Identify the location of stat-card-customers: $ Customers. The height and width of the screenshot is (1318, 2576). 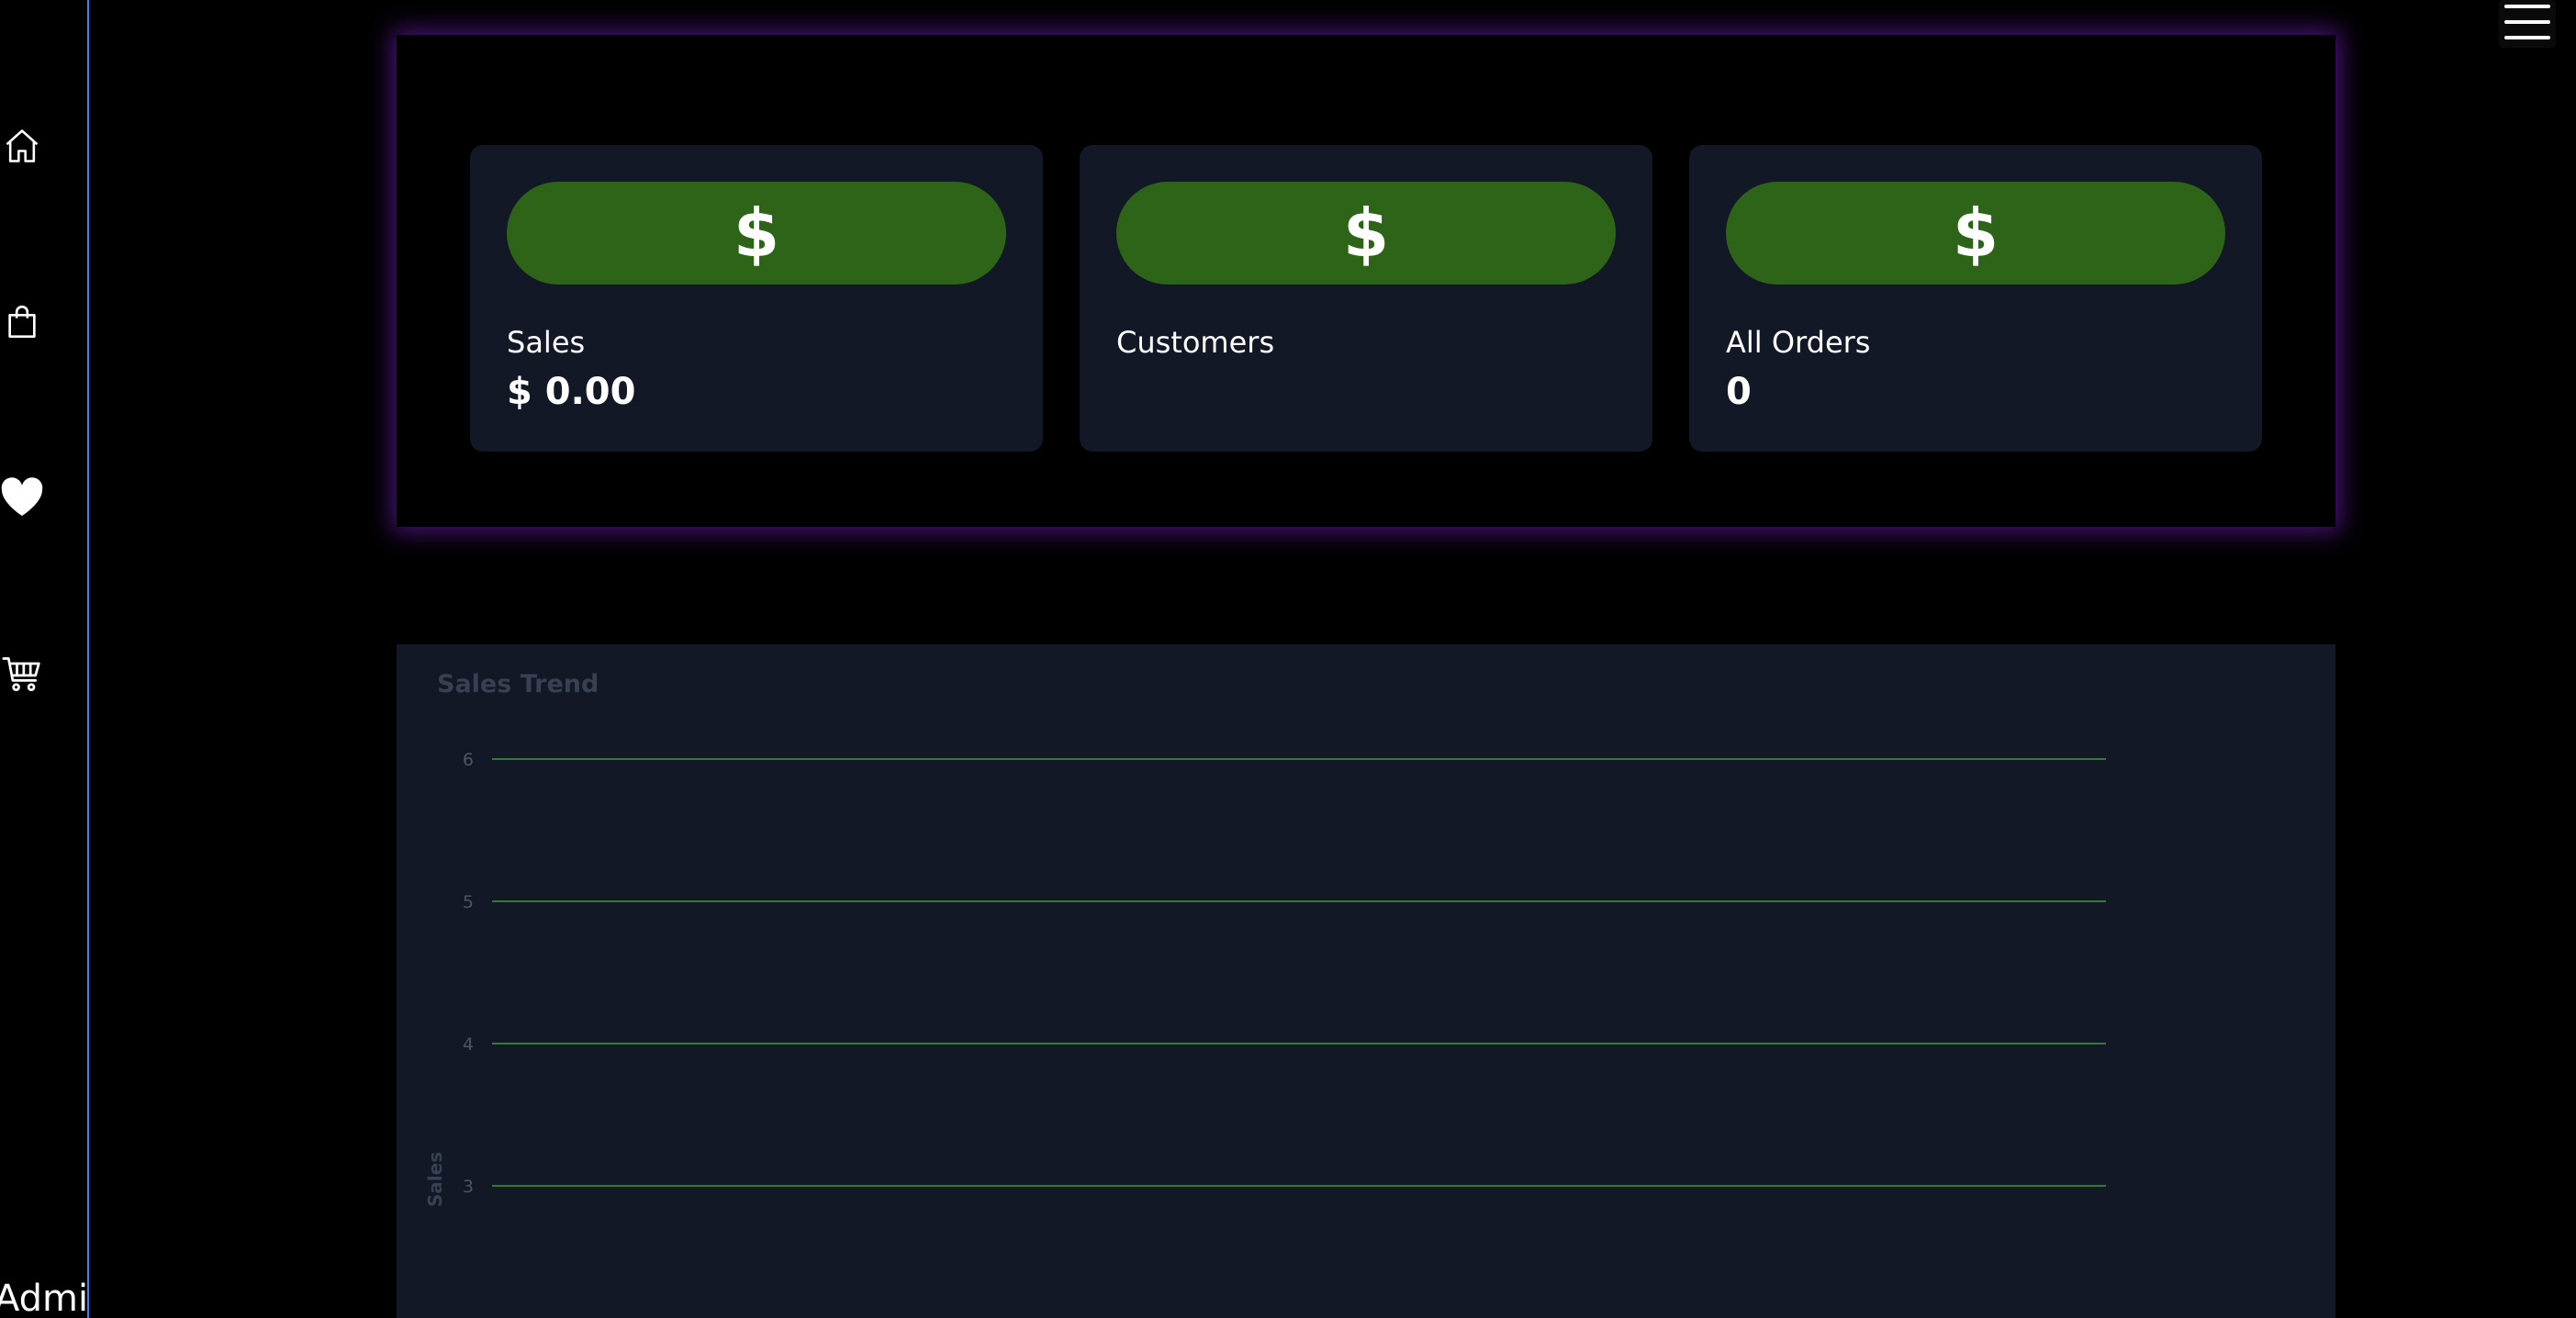
(1366, 298).